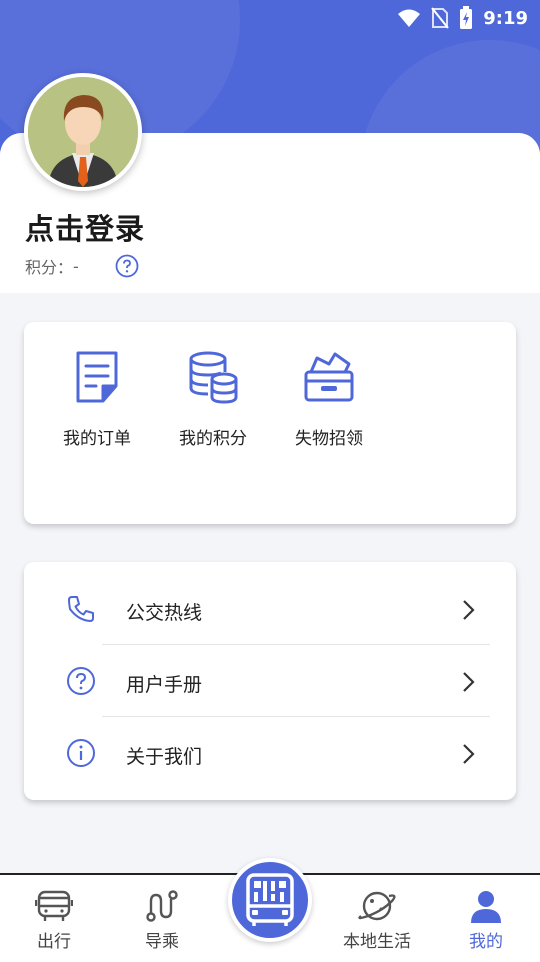  I want to click on businessman-avatar-icon, so click(83, 132).